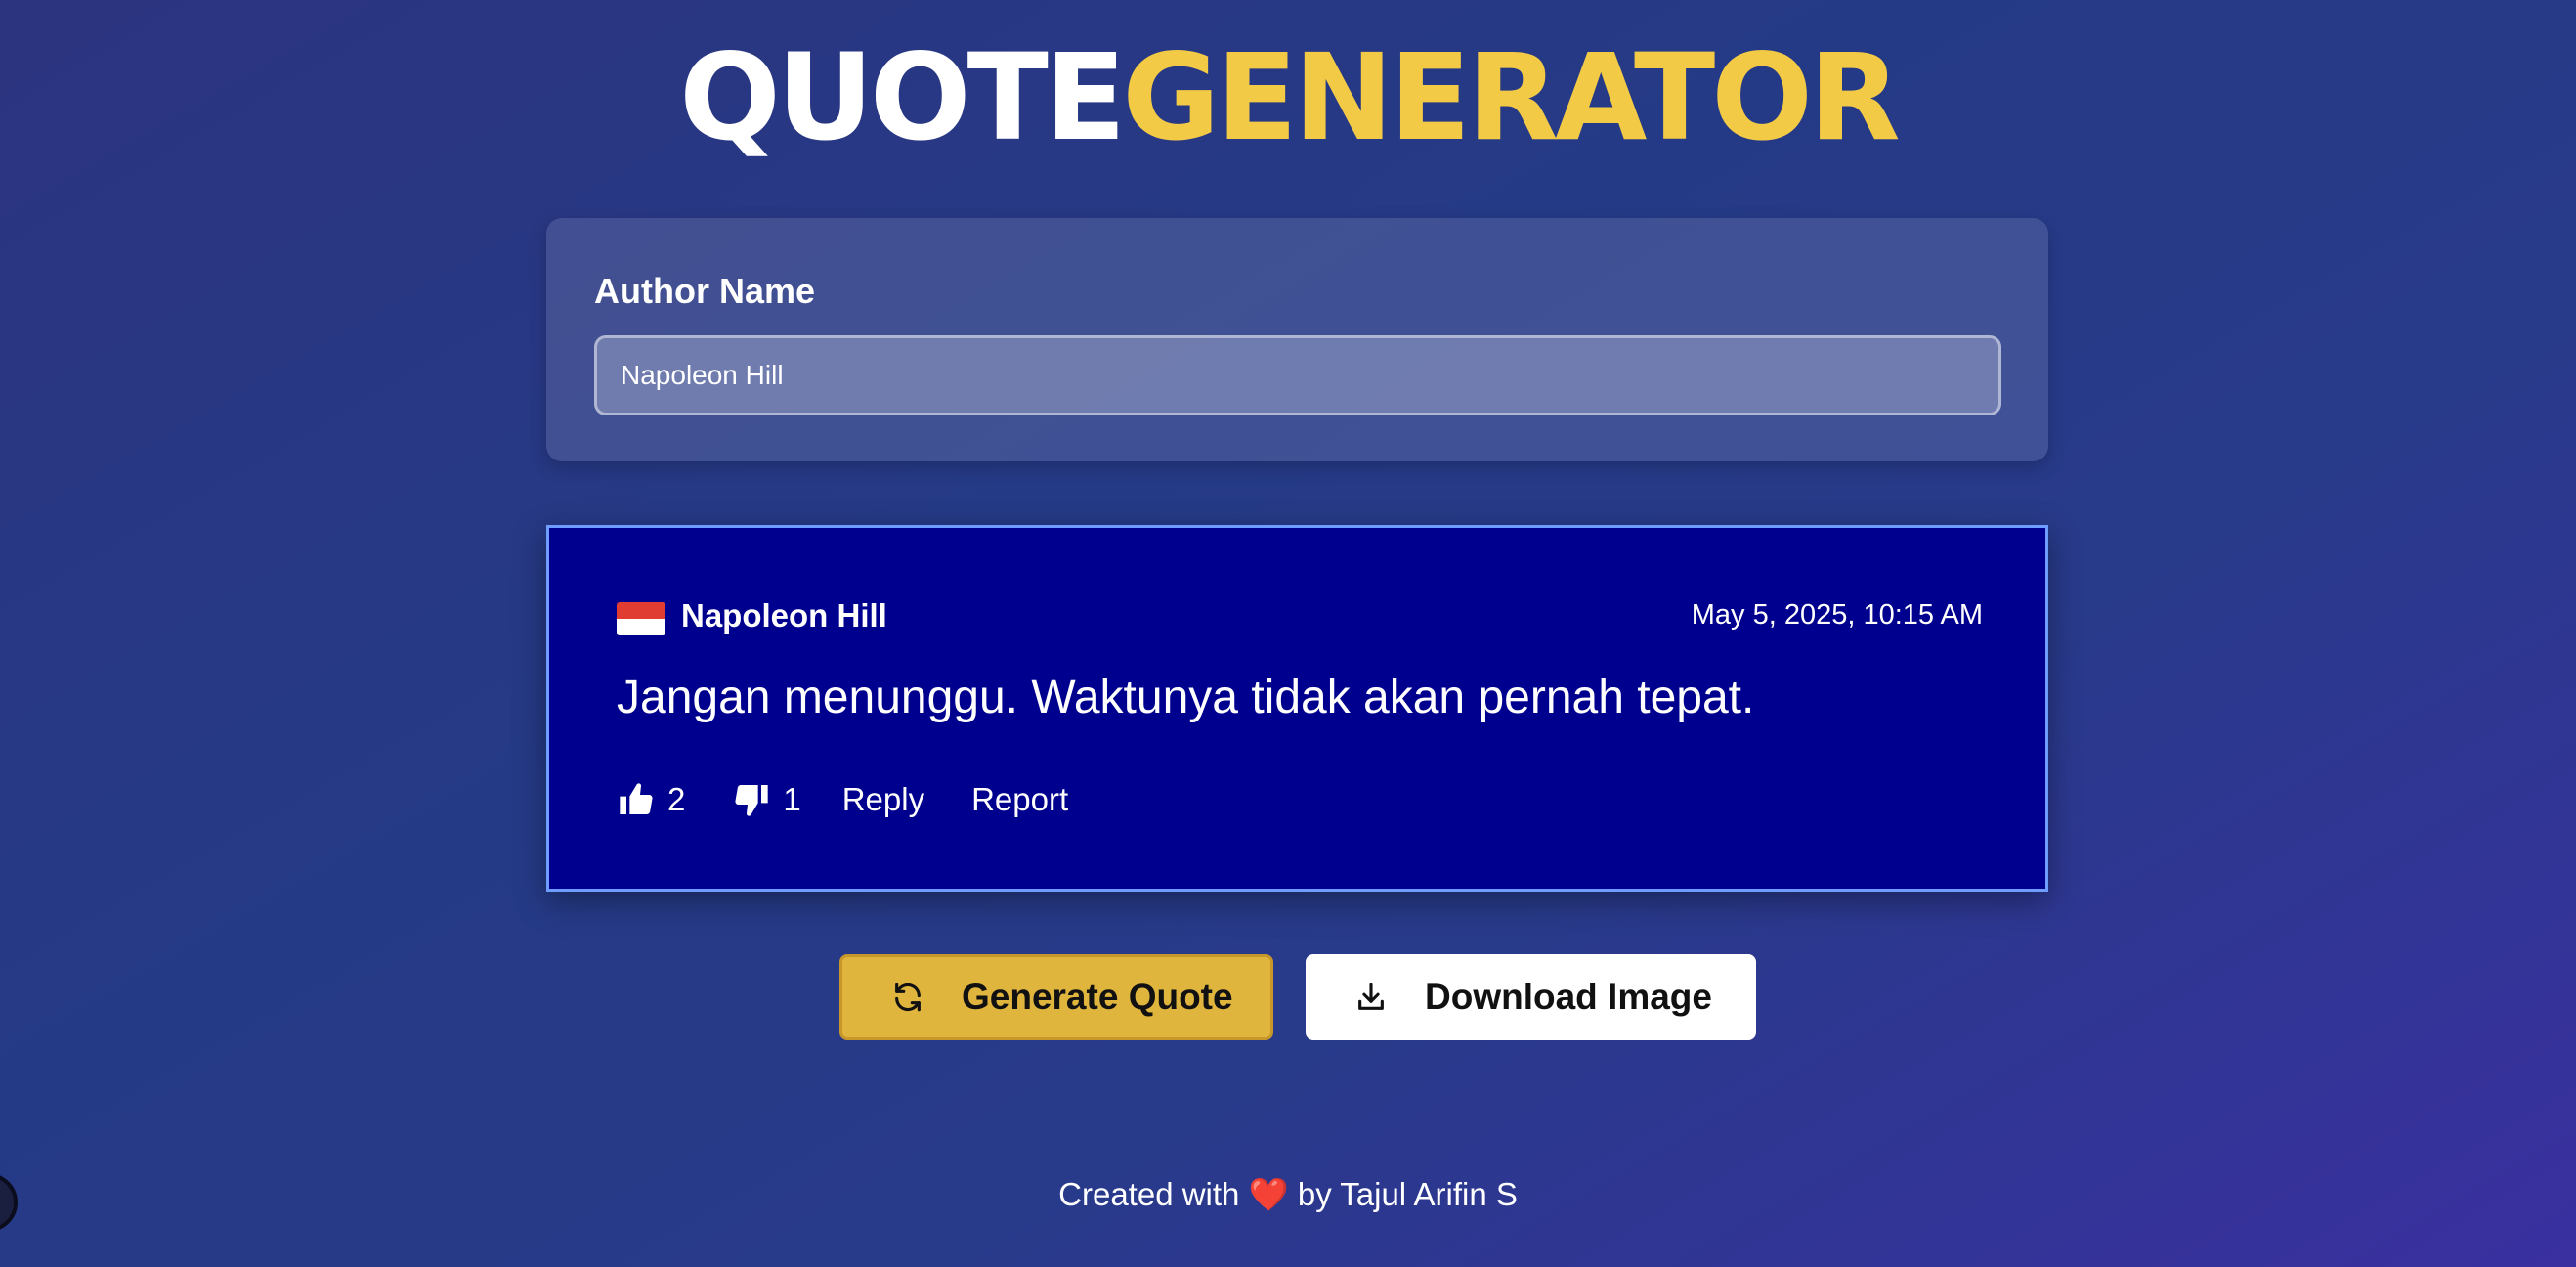 This screenshot has height=1267, width=2576. What do you see at coordinates (1019, 799) in the screenshot?
I see `report-link: Report` at bounding box center [1019, 799].